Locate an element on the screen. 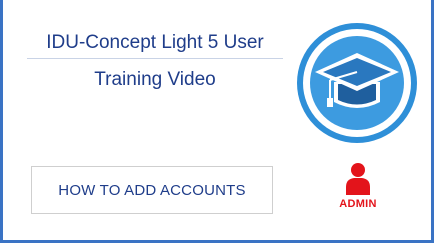 The height and width of the screenshot is (243, 435). user-icon is located at coordinates (358, 179).